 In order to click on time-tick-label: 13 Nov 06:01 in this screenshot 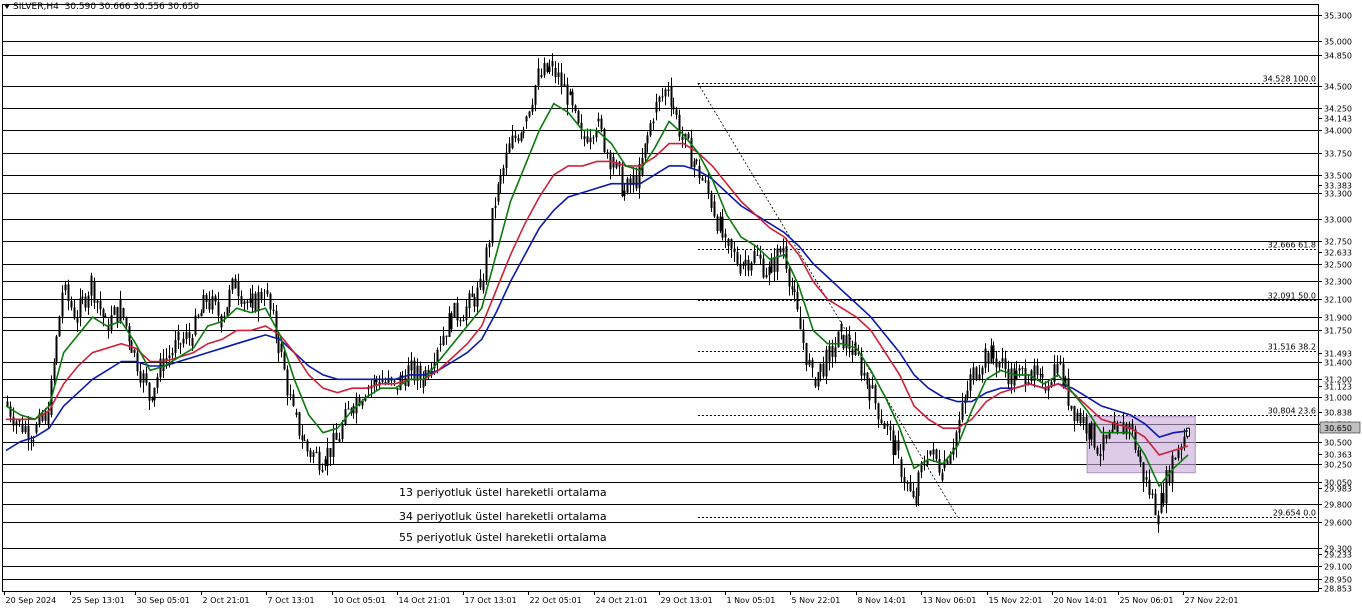, I will do `click(950, 600)`.